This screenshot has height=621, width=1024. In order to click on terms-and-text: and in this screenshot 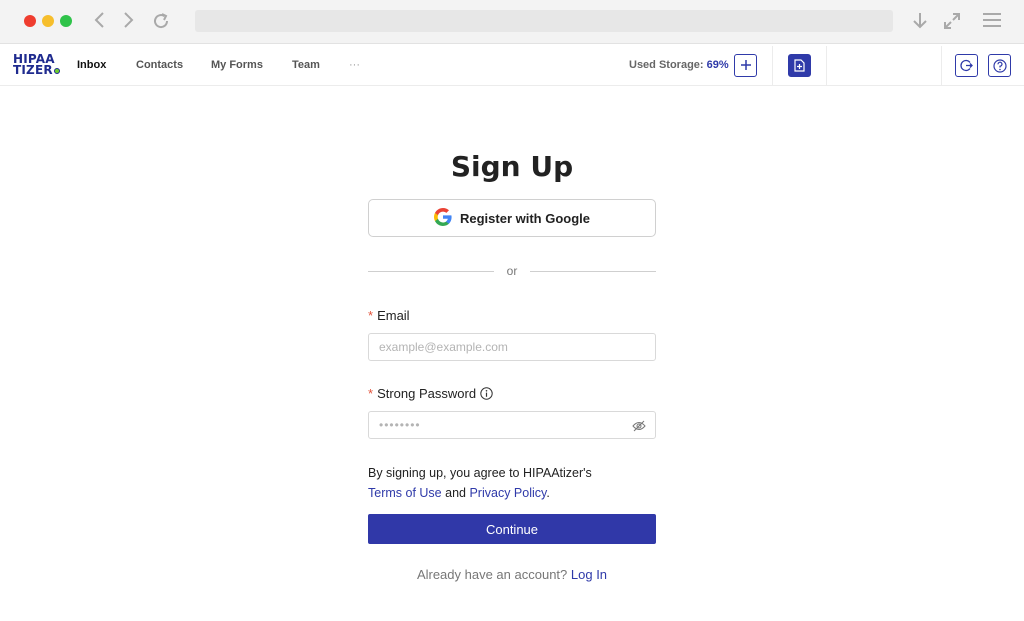, I will do `click(455, 493)`.